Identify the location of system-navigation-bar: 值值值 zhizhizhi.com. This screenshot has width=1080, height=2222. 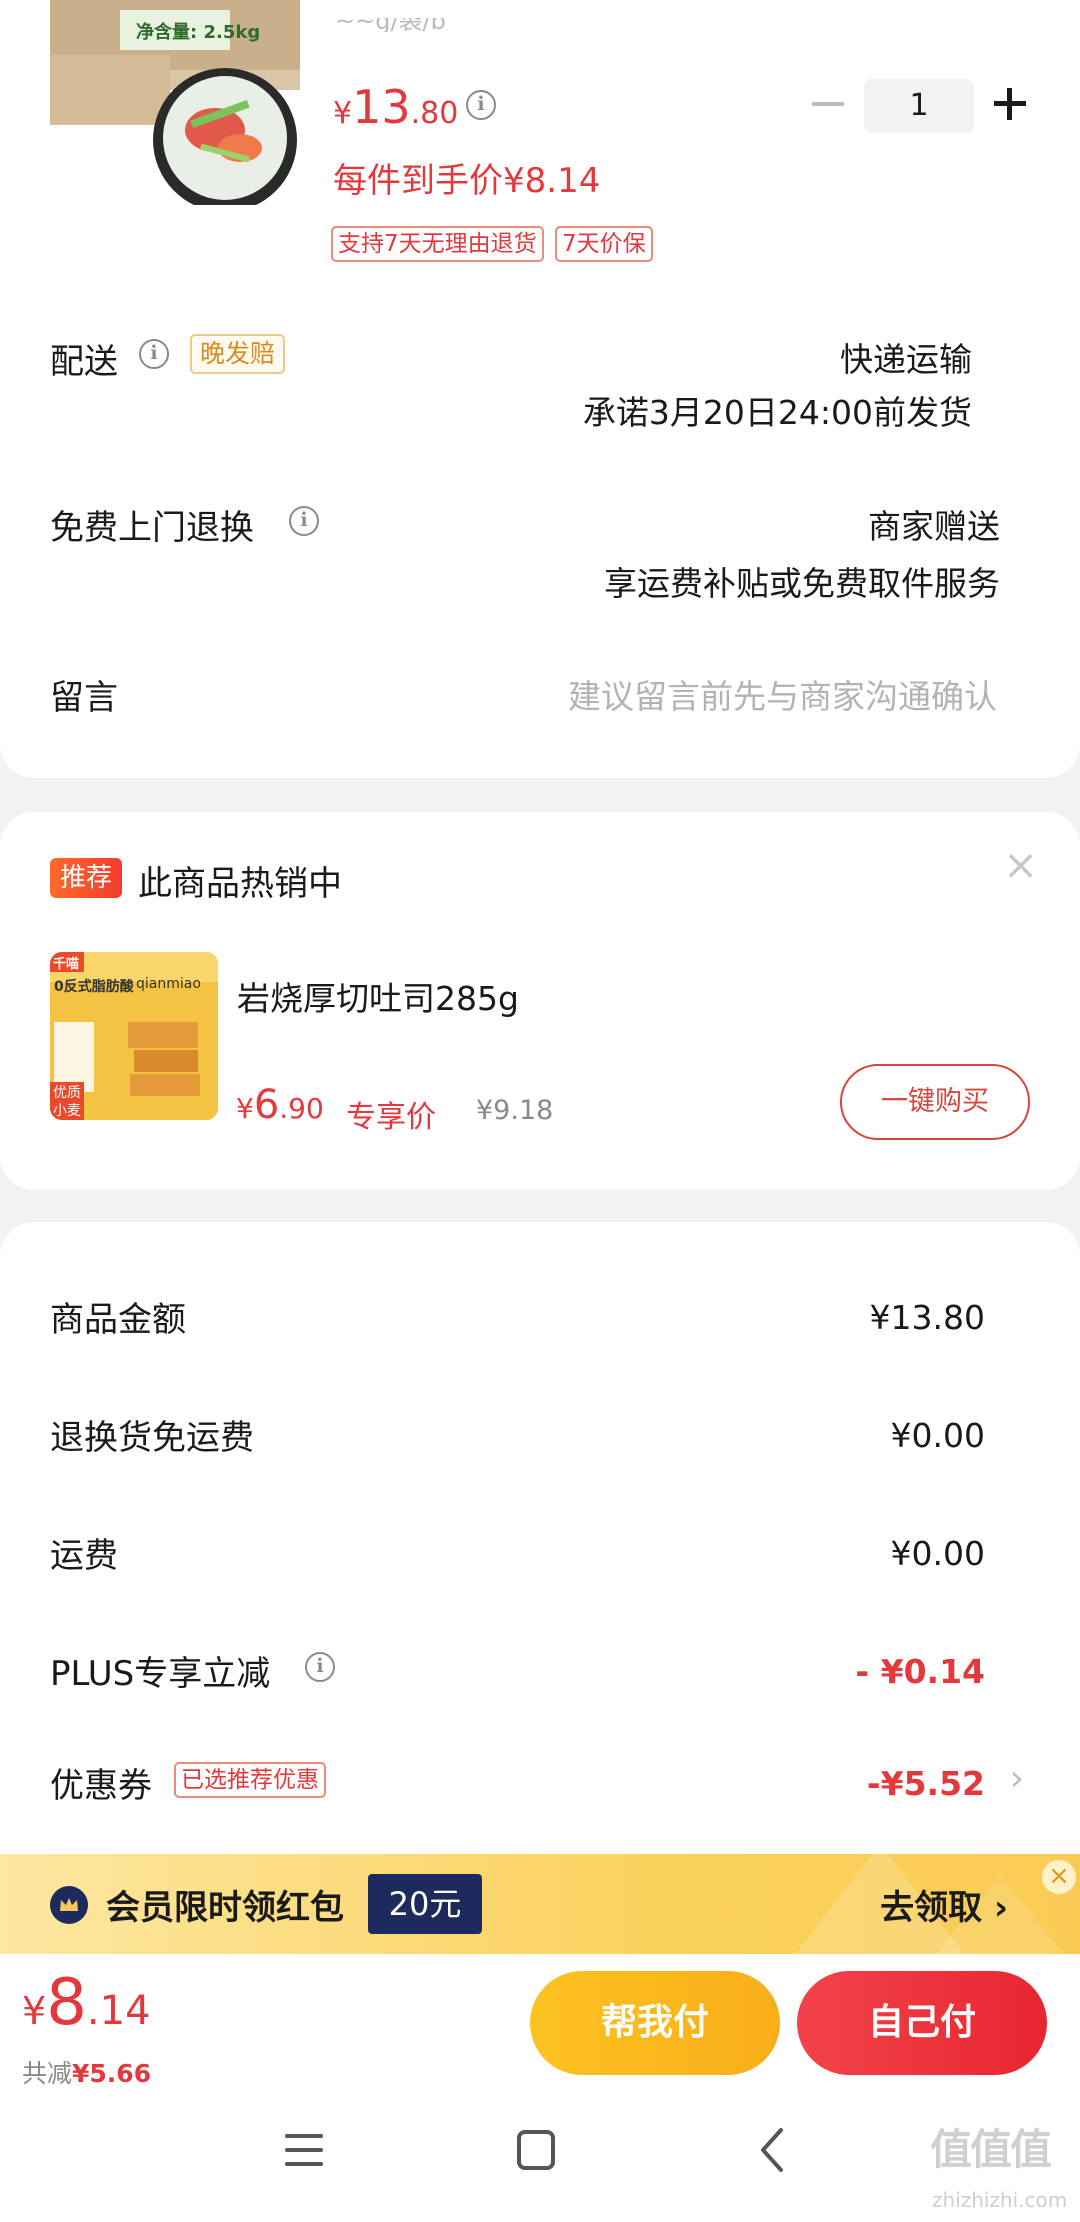
(540, 2157).